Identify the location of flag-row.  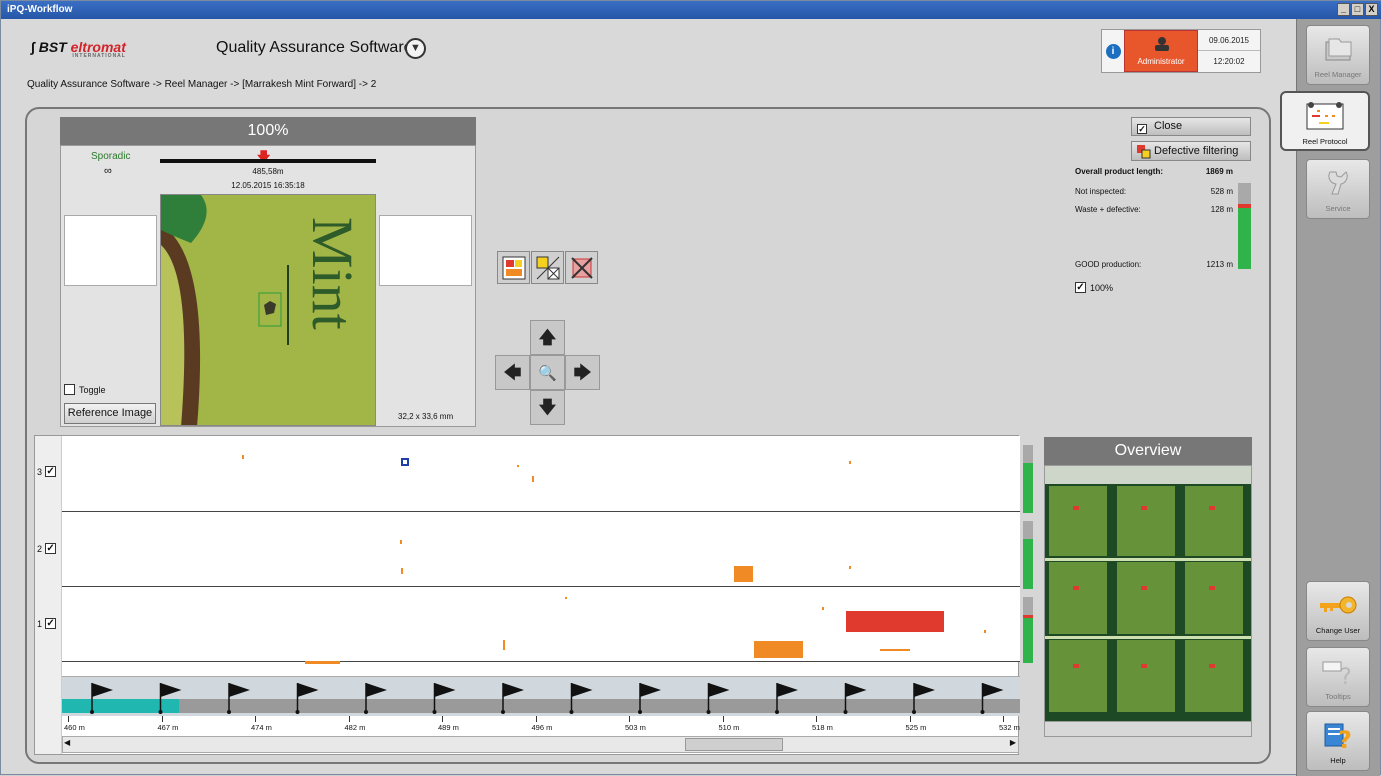
(541, 696).